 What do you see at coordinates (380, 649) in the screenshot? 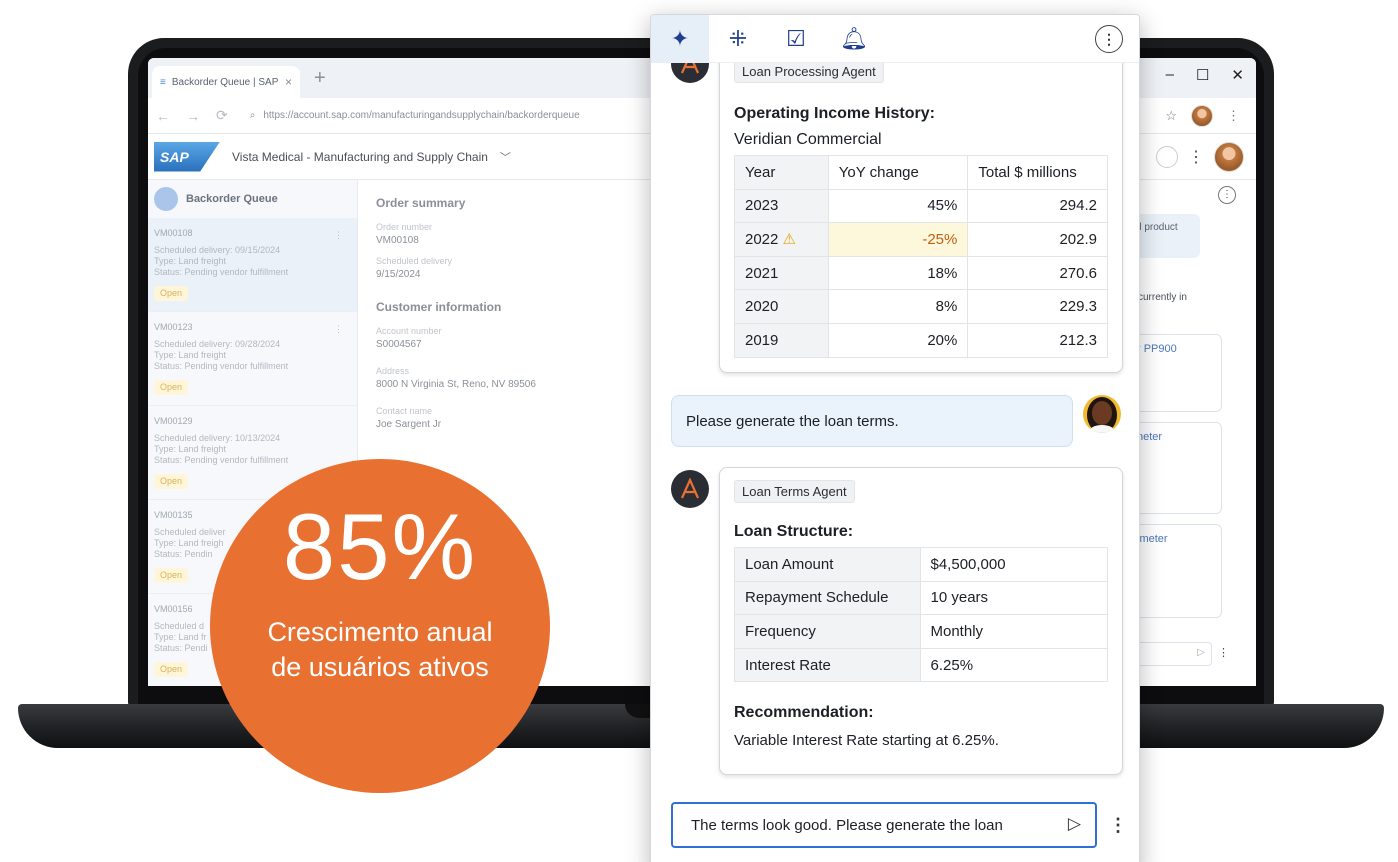
I see `stat-label: Crescimento anual de usuários ativos` at bounding box center [380, 649].